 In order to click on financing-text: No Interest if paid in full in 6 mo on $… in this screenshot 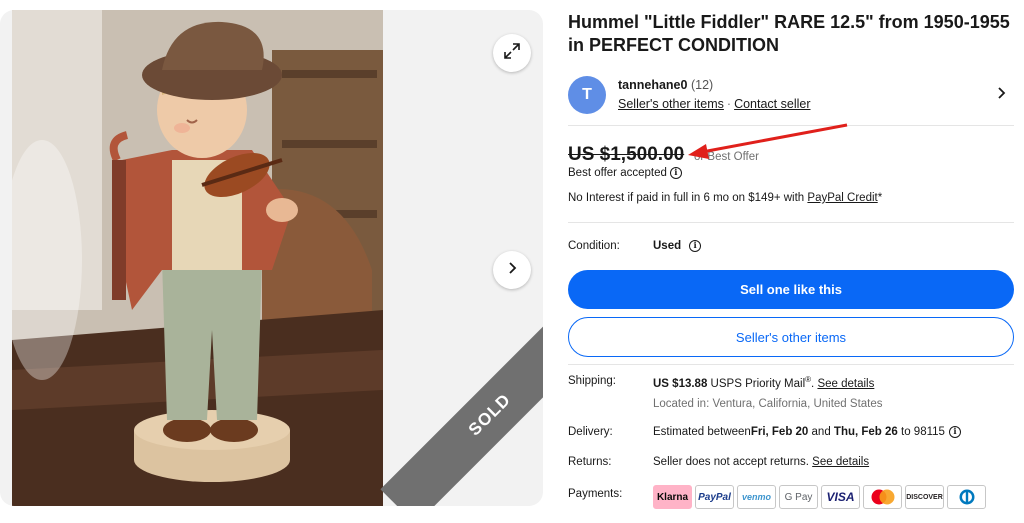, I will do `click(688, 198)`.